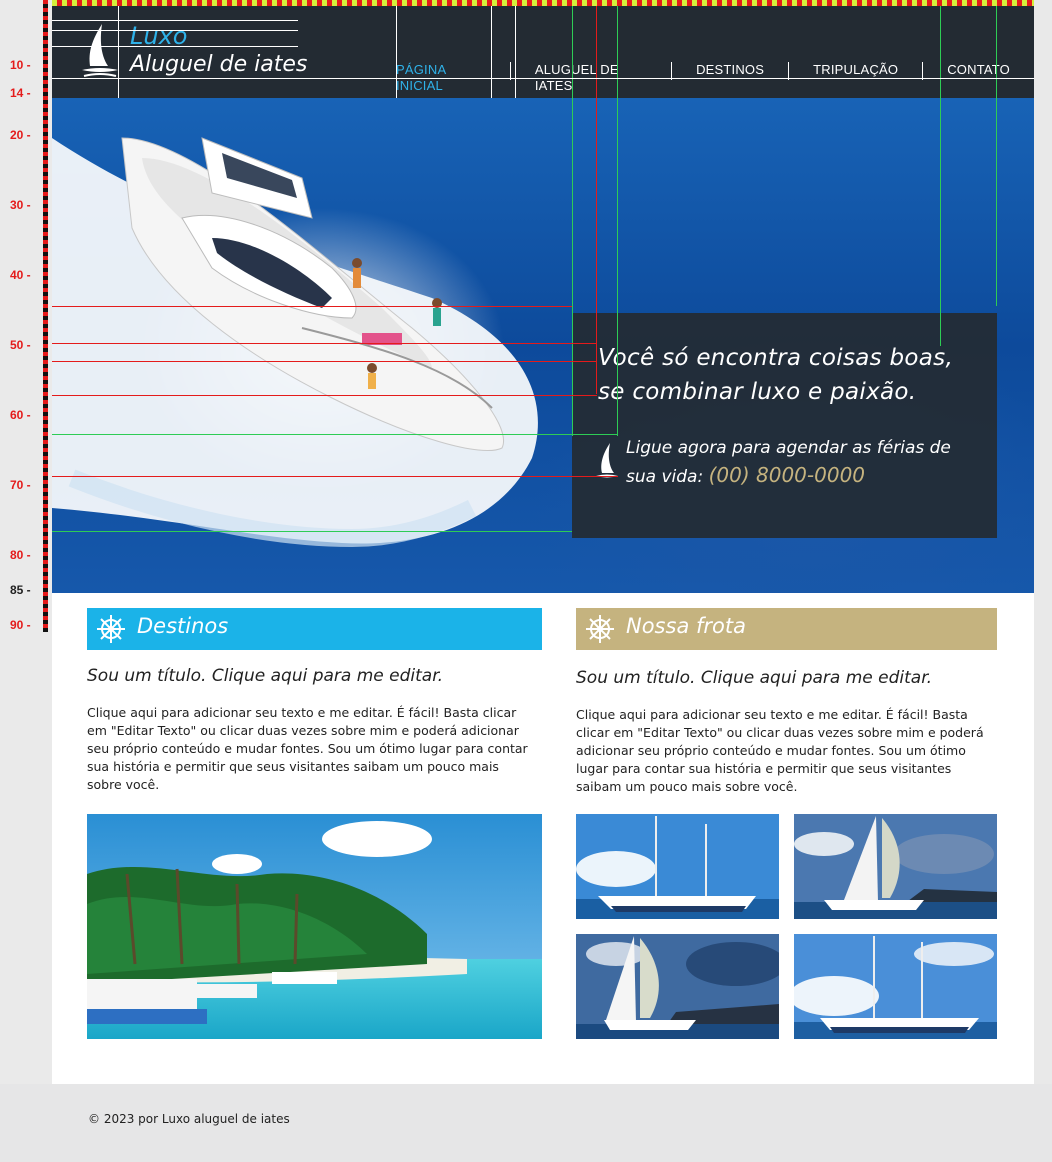 This screenshot has height=1162, width=1052. Describe the element at coordinates (100, 50) in the screenshot. I see `sailboat-logo-icon` at that location.